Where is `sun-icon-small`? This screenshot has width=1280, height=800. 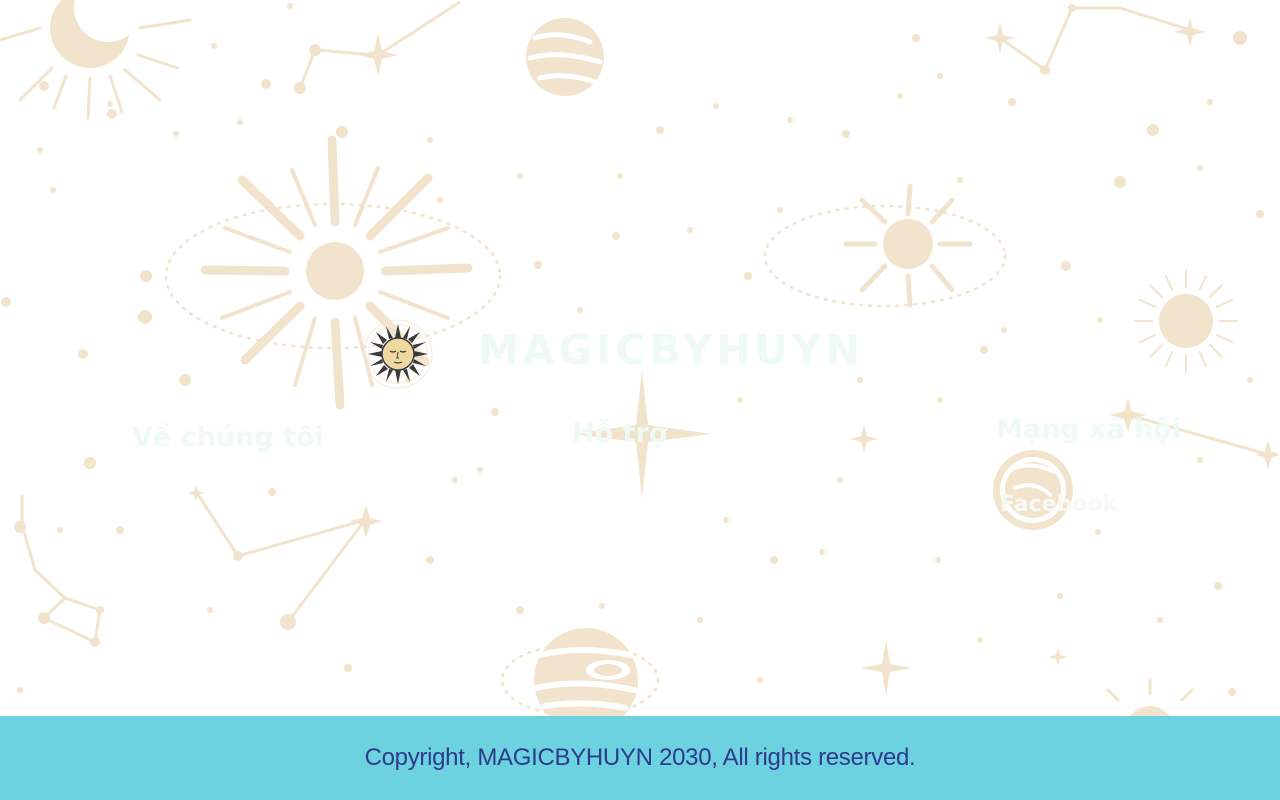 sun-icon-small is located at coordinates (885, 245).